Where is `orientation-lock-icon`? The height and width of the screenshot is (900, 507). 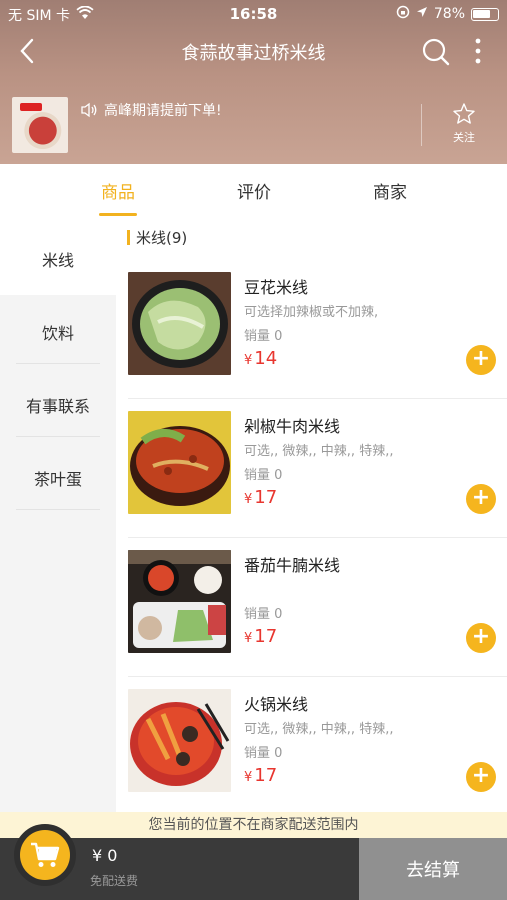
orientation-lock-icon is located at coordinates (403, 14).